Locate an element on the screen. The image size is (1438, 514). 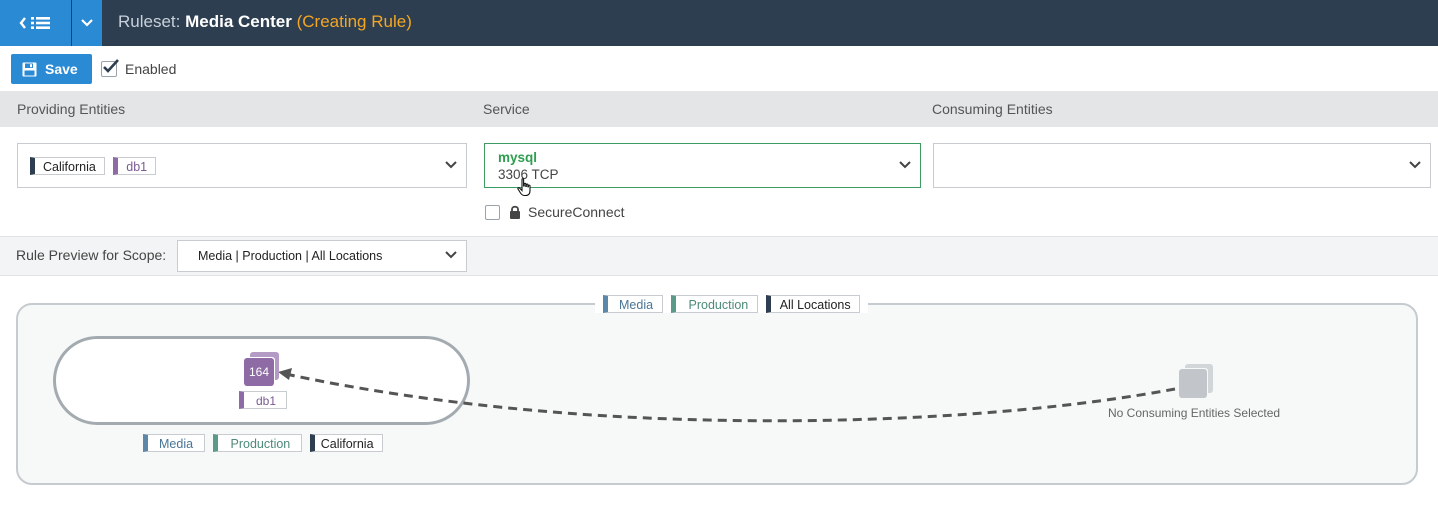
workload-count-badge: 164 is located at coordinates (259, 372).